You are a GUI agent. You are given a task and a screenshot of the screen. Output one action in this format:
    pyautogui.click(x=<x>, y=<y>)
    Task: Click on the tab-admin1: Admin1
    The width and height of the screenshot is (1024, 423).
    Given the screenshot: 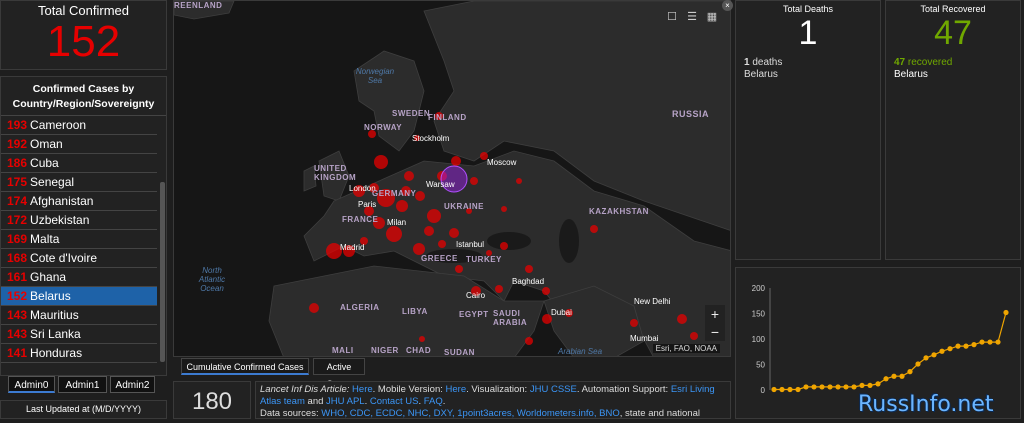 What is the action you would take?
    pyautogui.click(x=82, y=384)
    